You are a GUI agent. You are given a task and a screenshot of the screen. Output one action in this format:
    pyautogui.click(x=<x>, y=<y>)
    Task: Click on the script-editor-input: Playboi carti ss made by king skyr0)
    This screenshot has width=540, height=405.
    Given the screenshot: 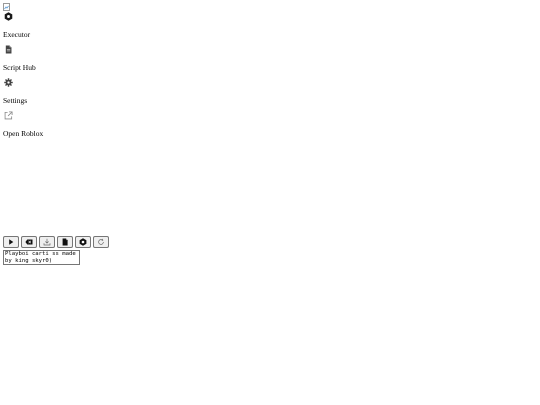 What is the action you would take?
    pyautogui.click(x=41, y=257)
    